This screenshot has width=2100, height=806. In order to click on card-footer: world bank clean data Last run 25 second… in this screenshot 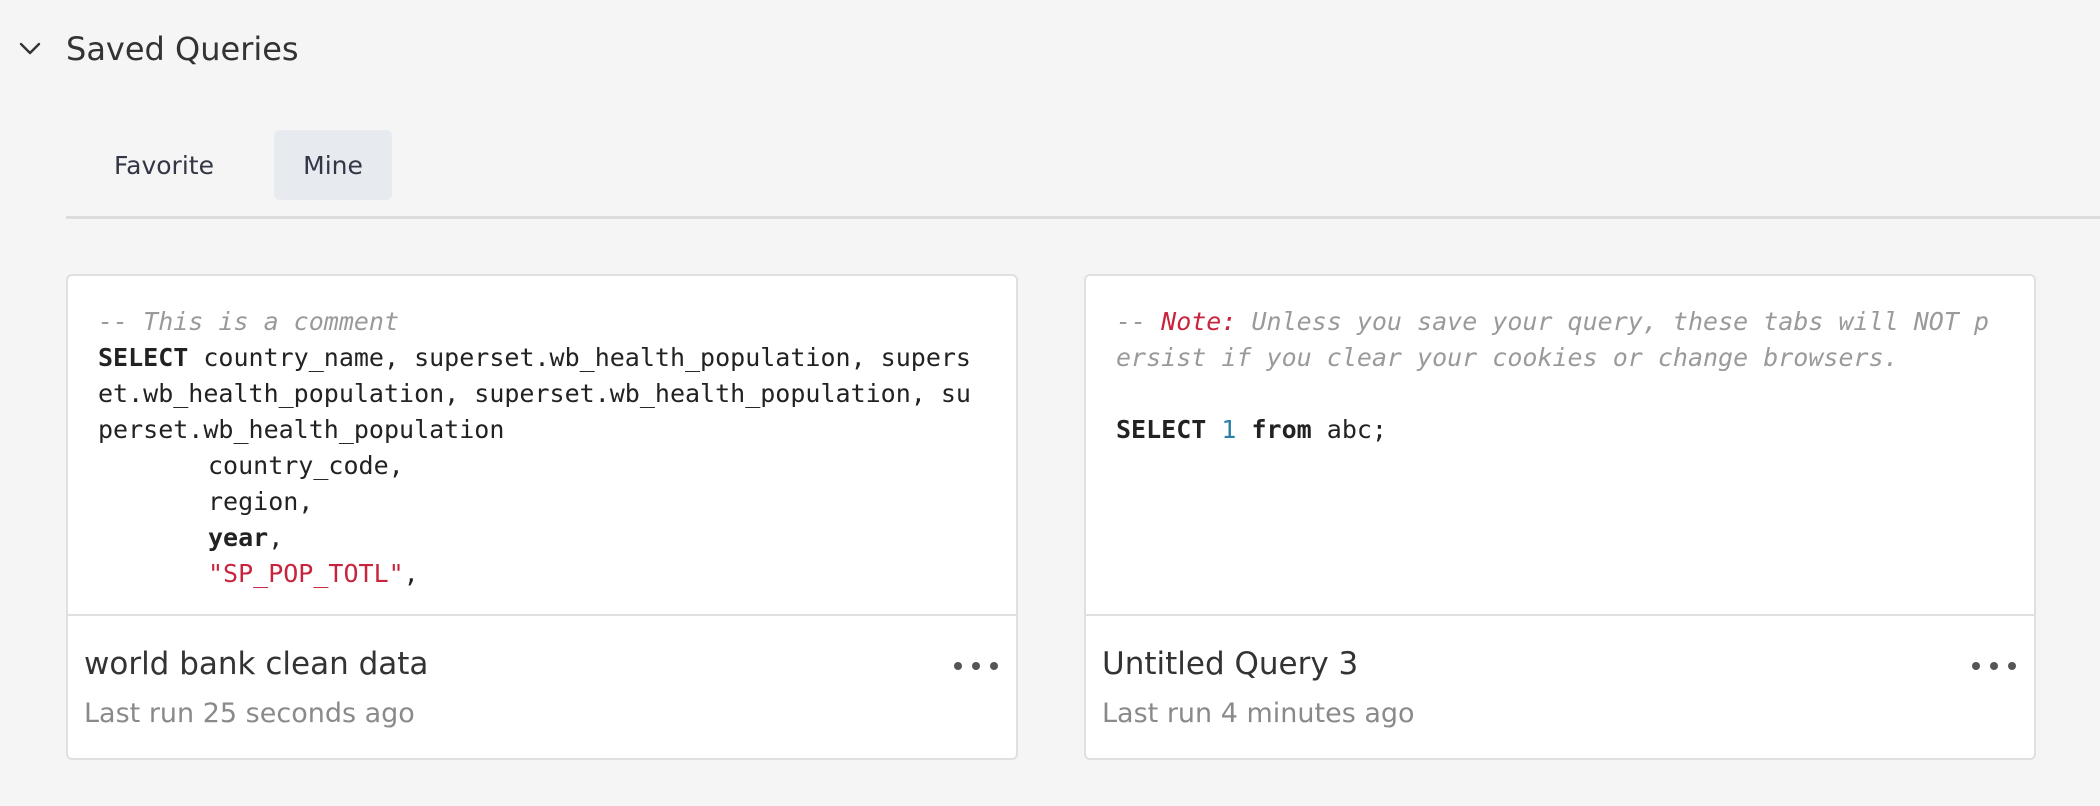, I will do `click(542, 687)`.